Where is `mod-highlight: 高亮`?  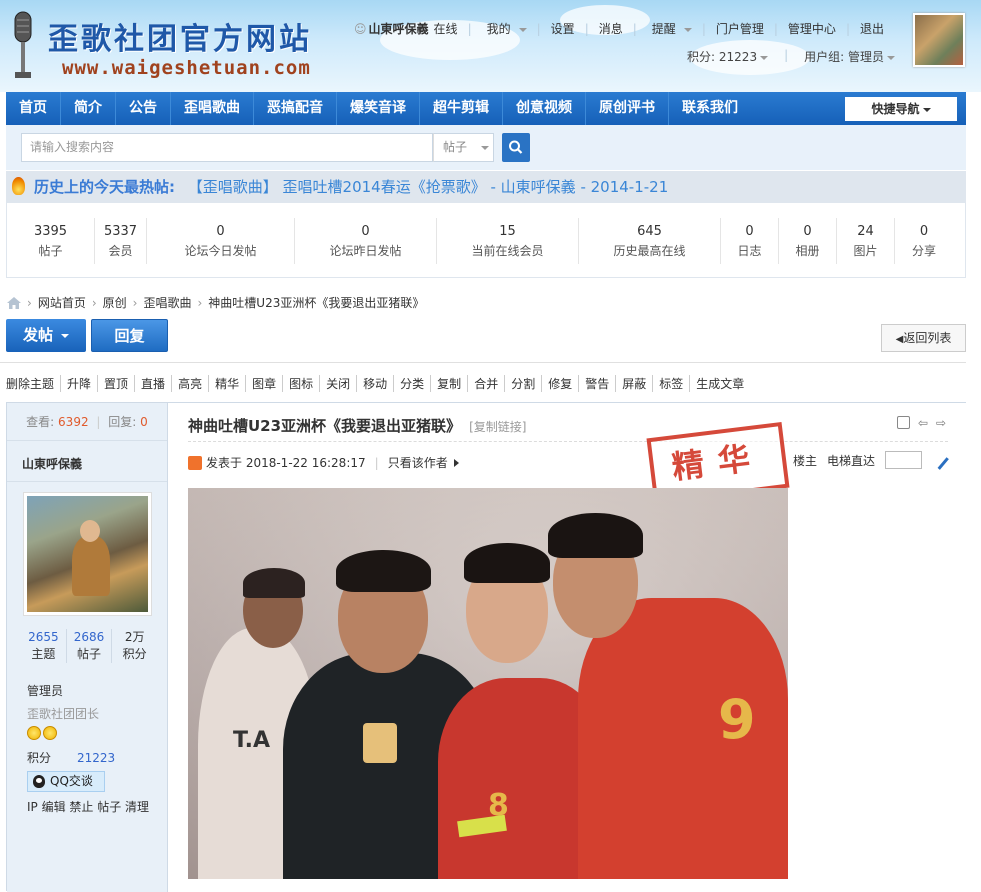
mod-highlight: 高亮 is located at coordinates (189, 383).